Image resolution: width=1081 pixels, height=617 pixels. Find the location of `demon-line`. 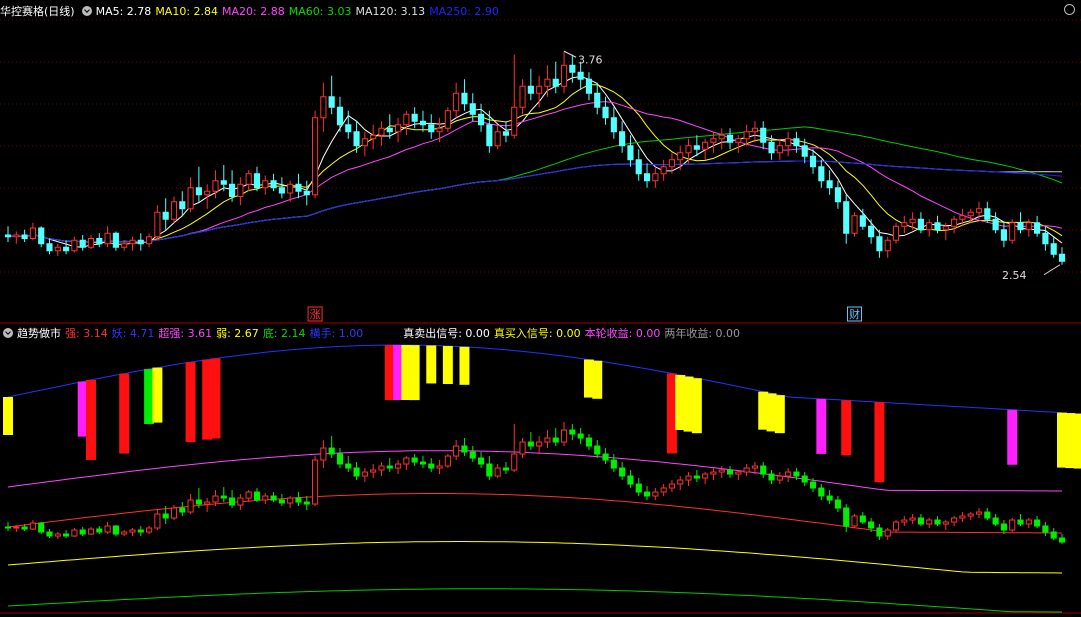

demon-line is located at coordinates (535, 379).